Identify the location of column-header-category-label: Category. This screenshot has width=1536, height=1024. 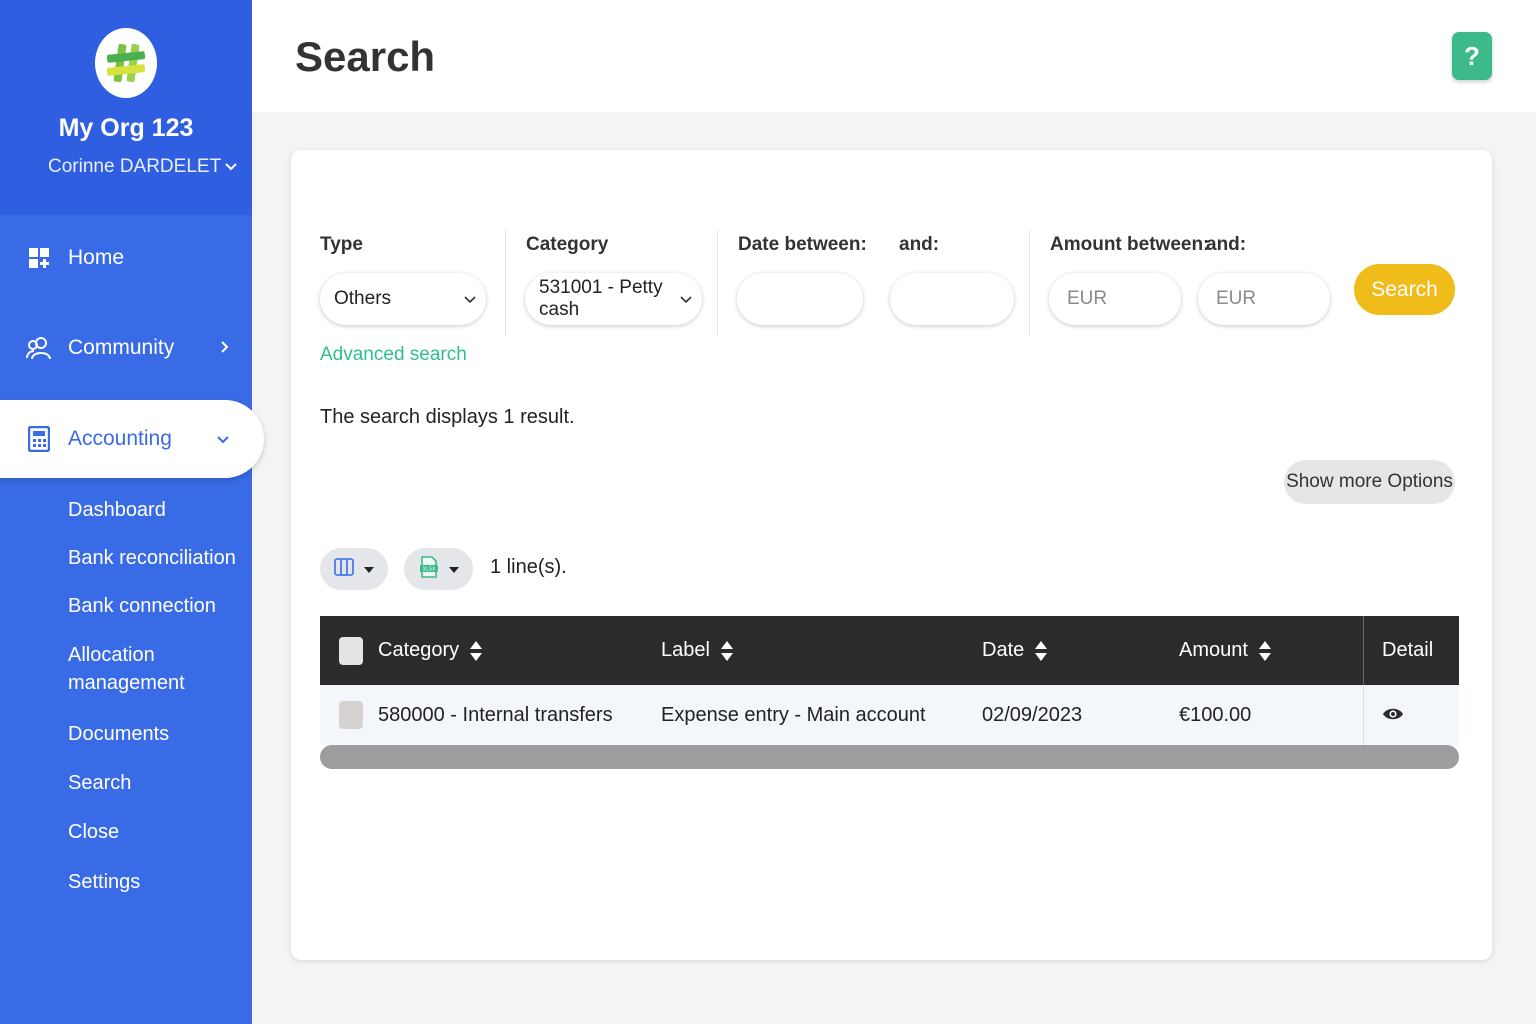
(419, 650).